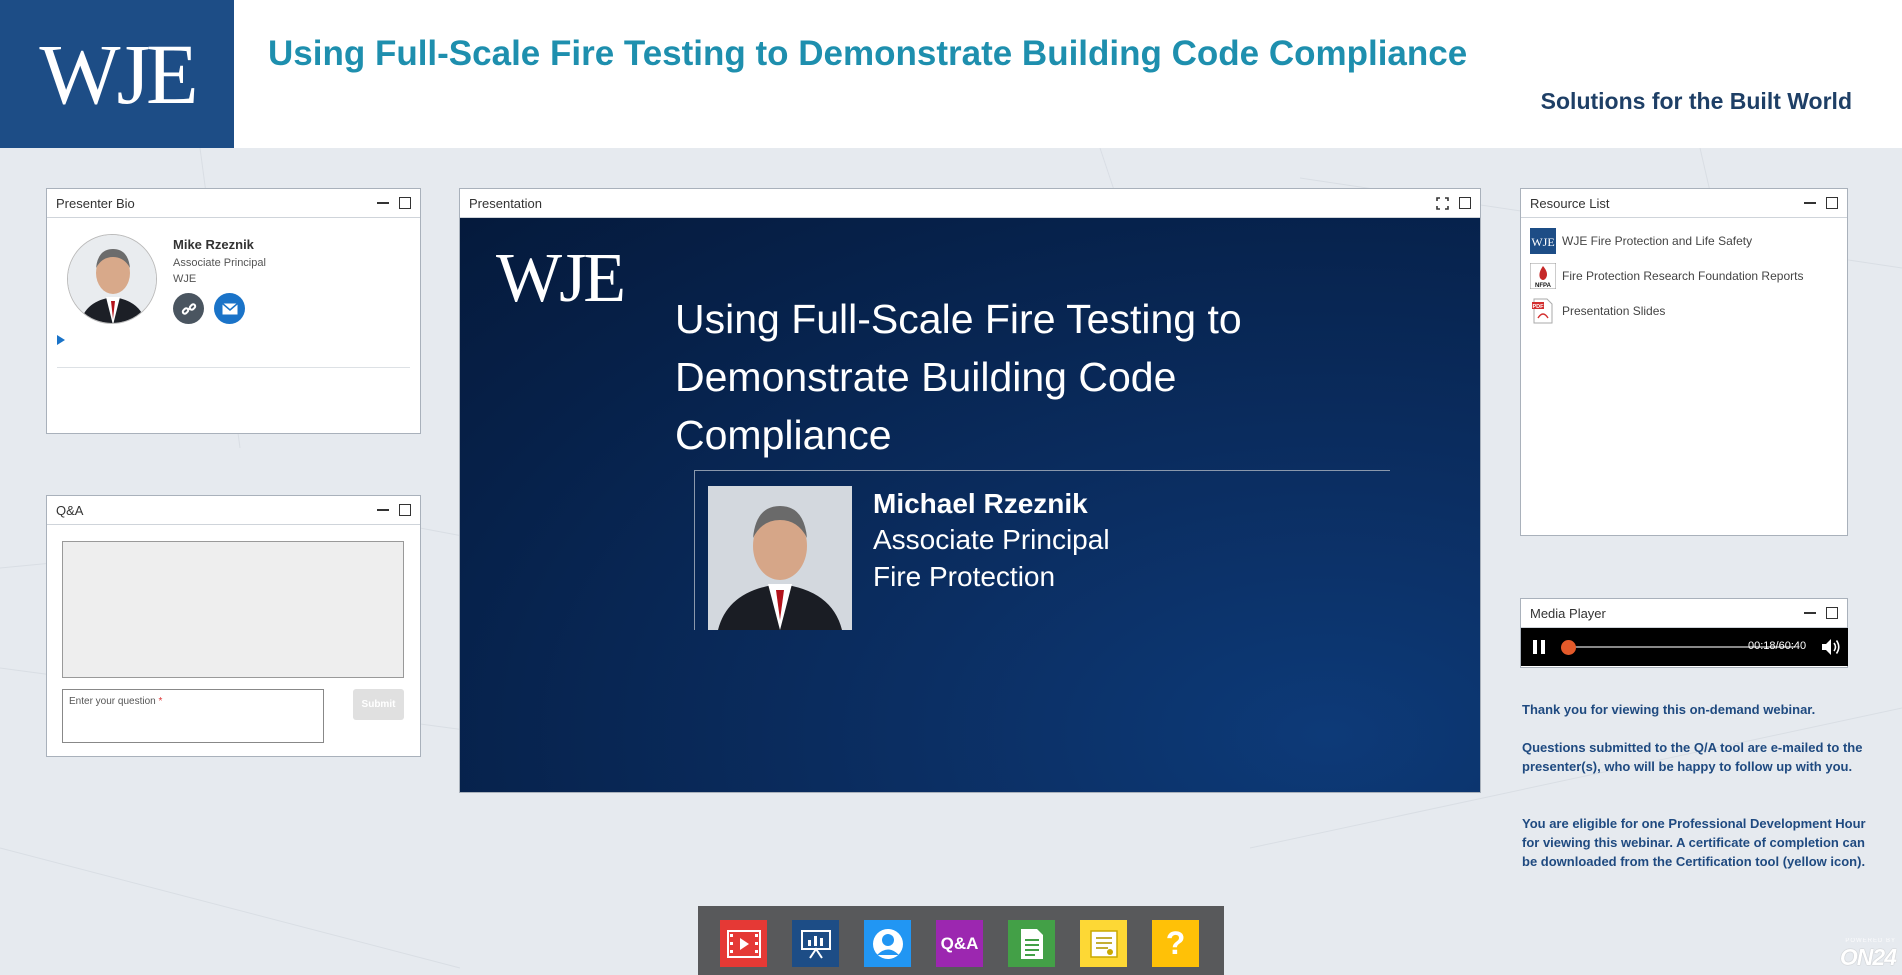 This screenshot has height=975, width=1902. I want to click on mail-icon, so click(229, 308).